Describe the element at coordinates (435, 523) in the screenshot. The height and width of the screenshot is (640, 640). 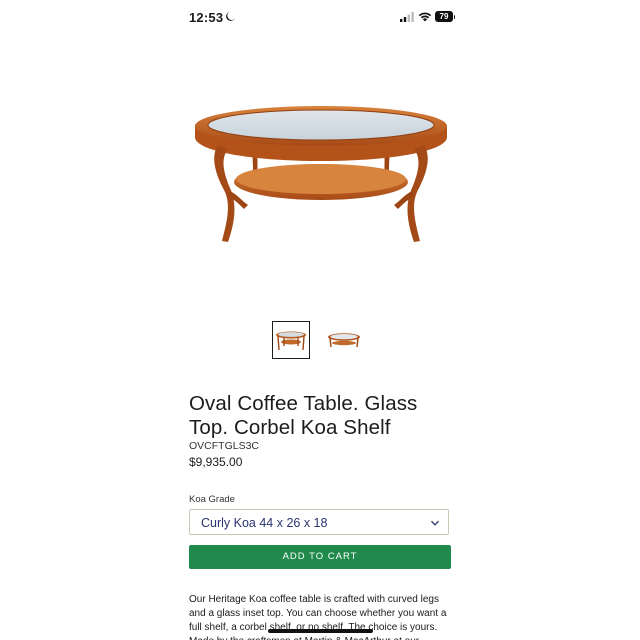
I see `chevron-down-icon` at that location.